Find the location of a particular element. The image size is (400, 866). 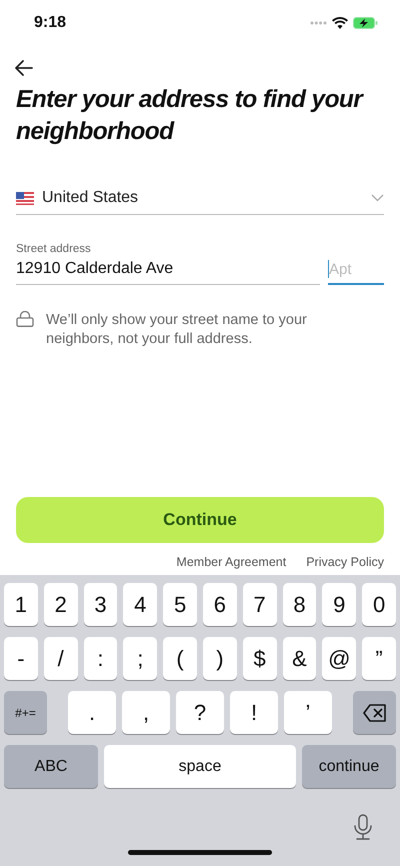

lock-icon is located at coordinates (25, 319).